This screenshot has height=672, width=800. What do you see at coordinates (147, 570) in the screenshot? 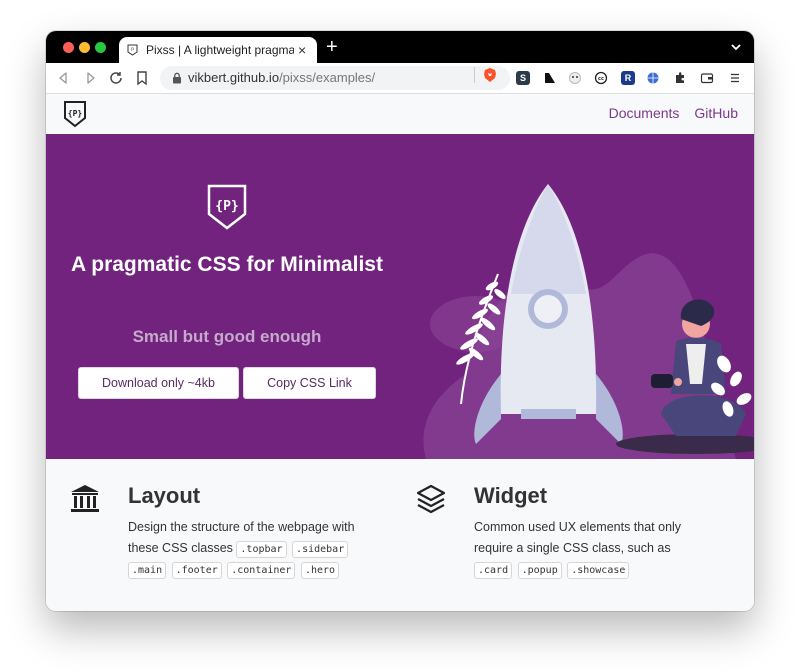
I see `css-class-tag: .main` at bounding box center [147, 570].